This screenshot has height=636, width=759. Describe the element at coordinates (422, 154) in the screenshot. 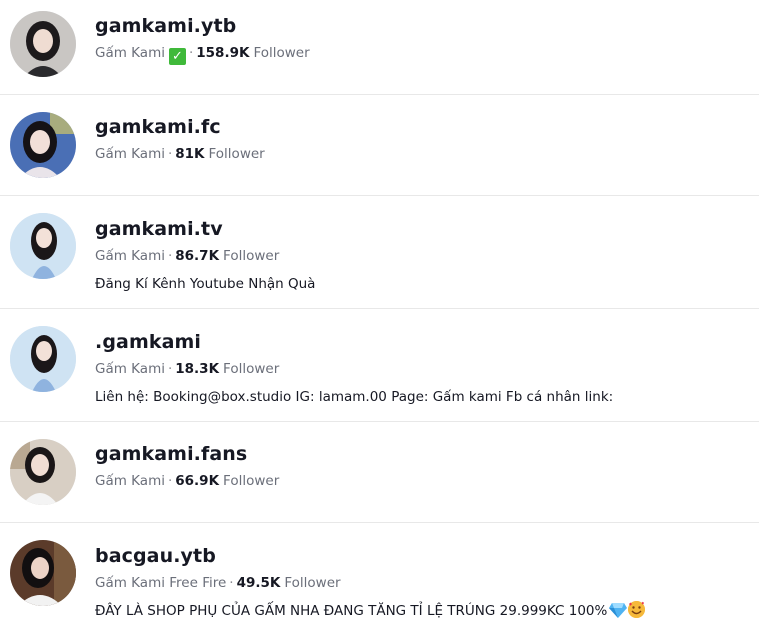

I see `user-meta: Gấm Kami · 81K Follower` at that location.